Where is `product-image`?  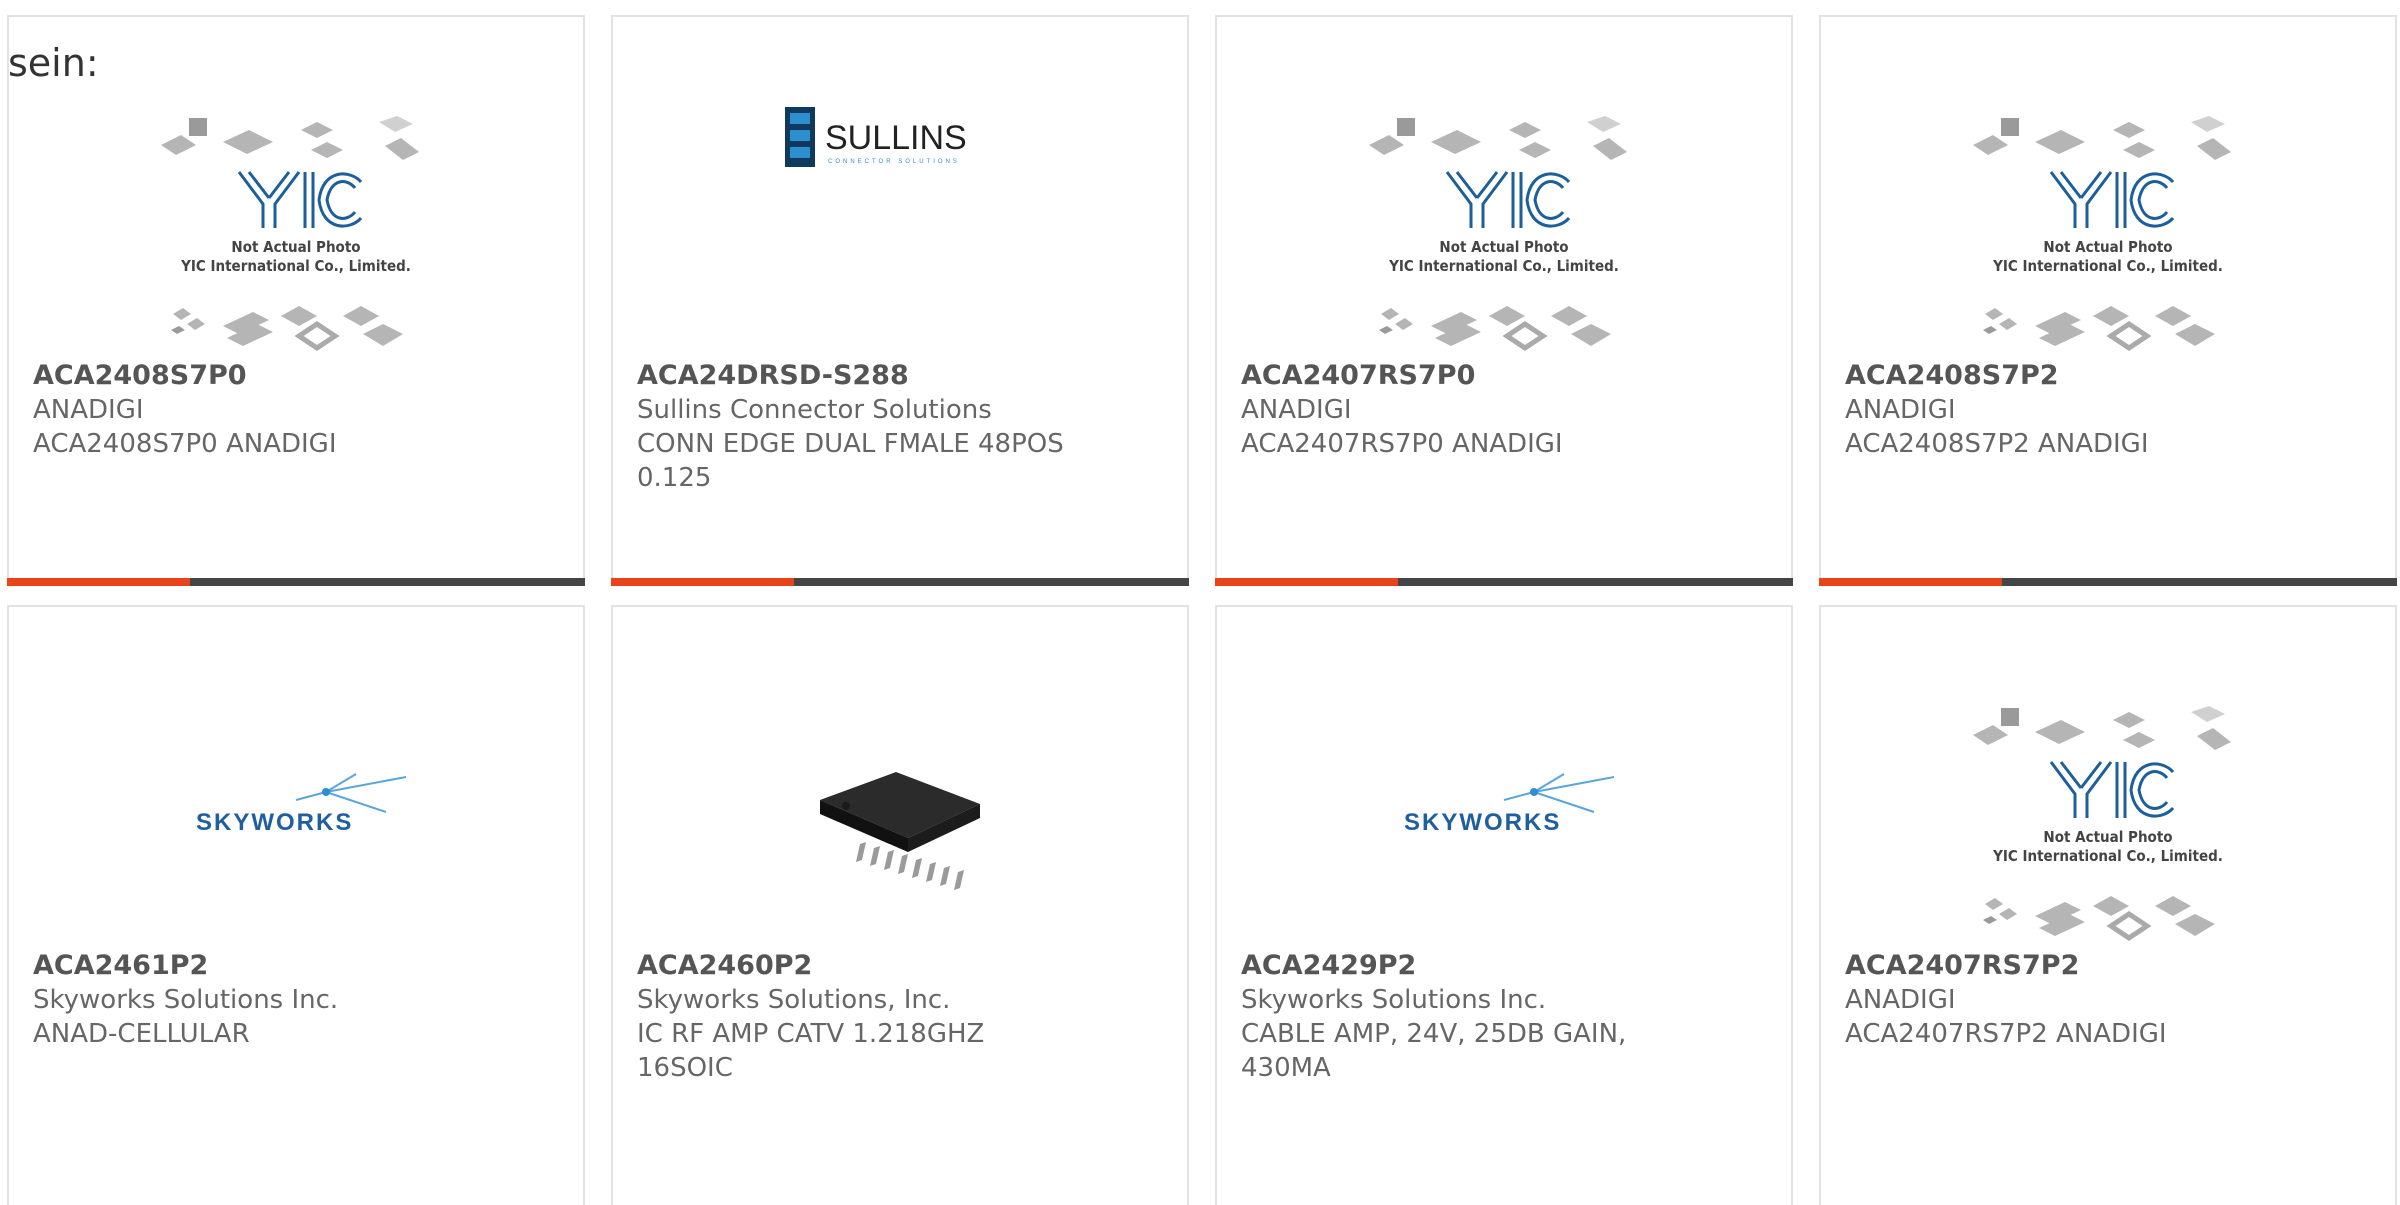
product-image is located at coordinates (900, 822).